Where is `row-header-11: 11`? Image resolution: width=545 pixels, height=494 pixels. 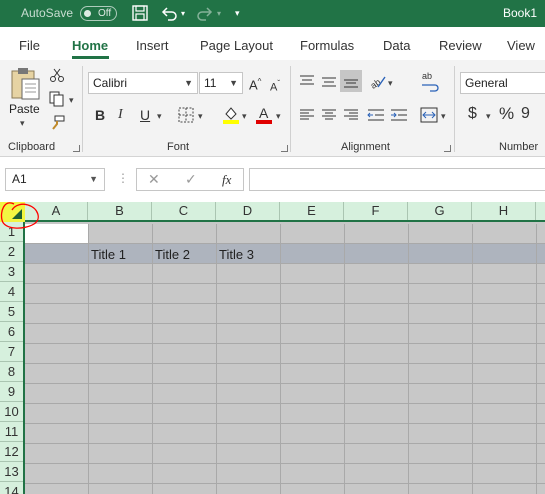 row-header-11: 11 is located at coordinates (11, 432).